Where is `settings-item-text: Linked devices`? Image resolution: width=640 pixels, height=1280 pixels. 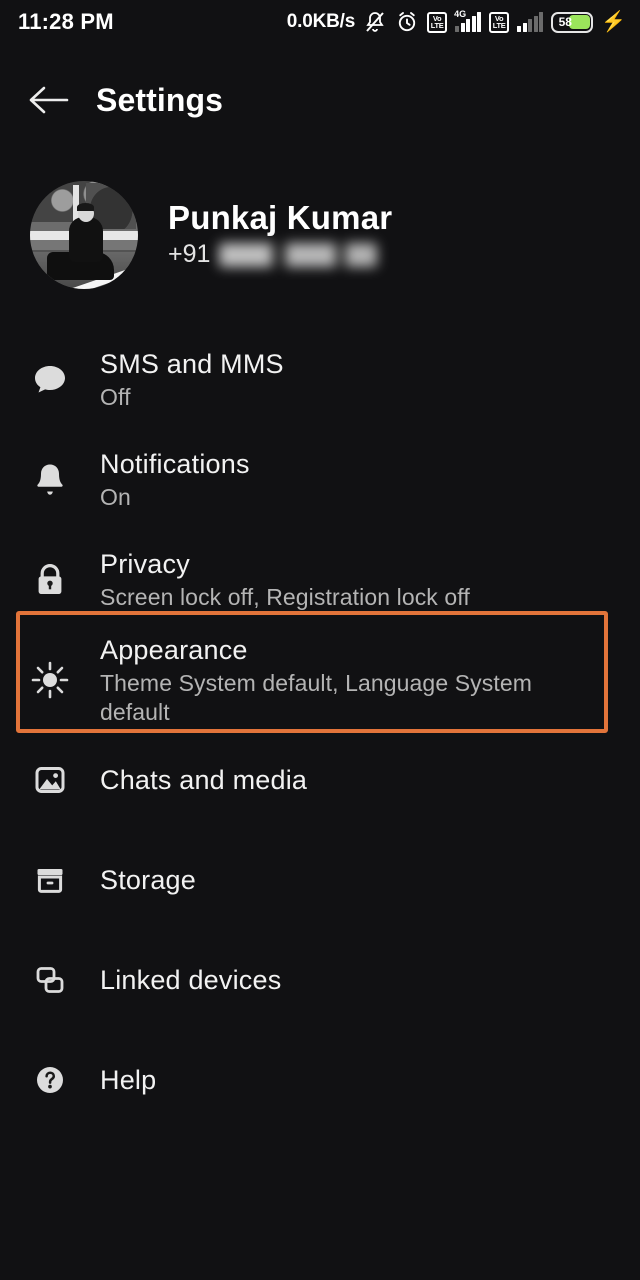
settings-item-text: Linked devices is located at coordinates (193, 980).